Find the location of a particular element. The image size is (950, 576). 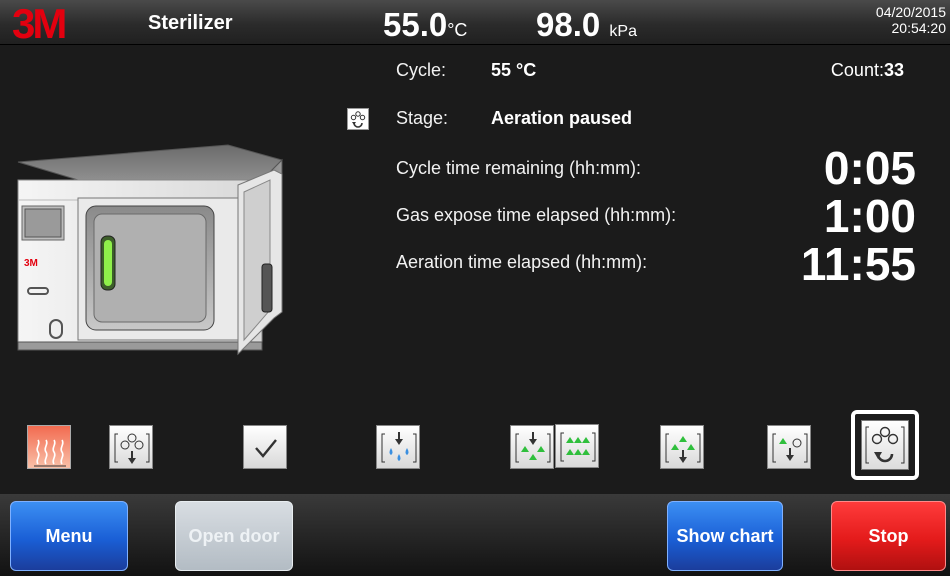

temperature-value: 55.0 is located at coordinates (415, 24).